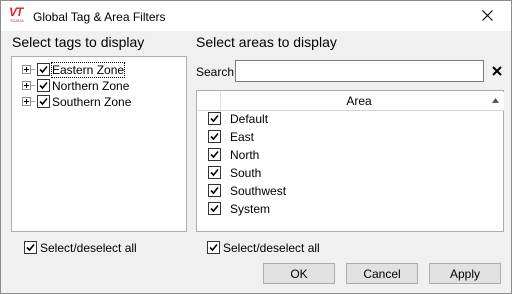 This screenshot has height=294, width=512. I want to click on area-label: Southwest, so click(258, 191).